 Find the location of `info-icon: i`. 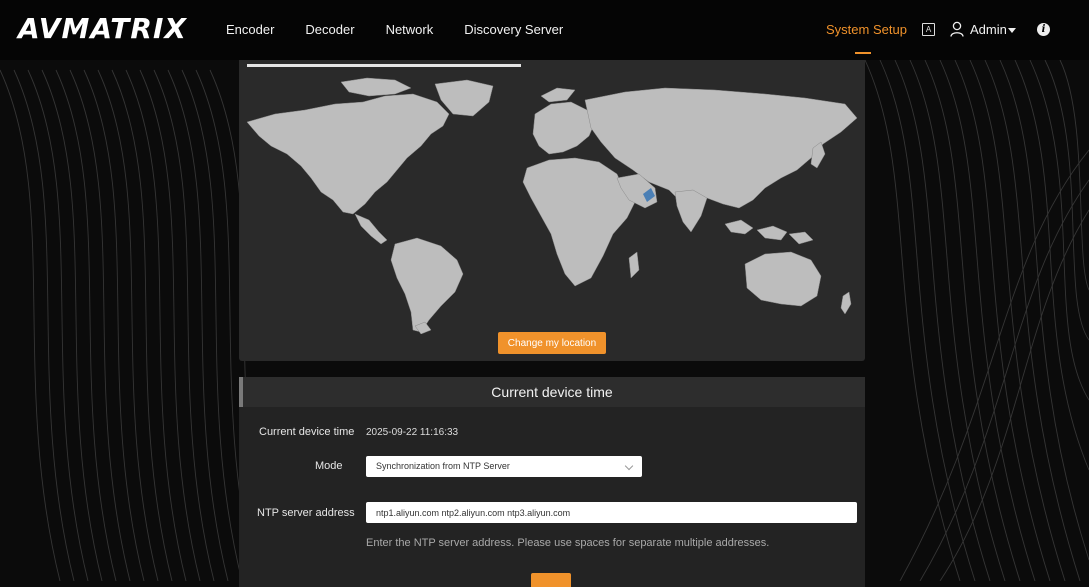

info-icon: i is located at coordinates (1043, 29).